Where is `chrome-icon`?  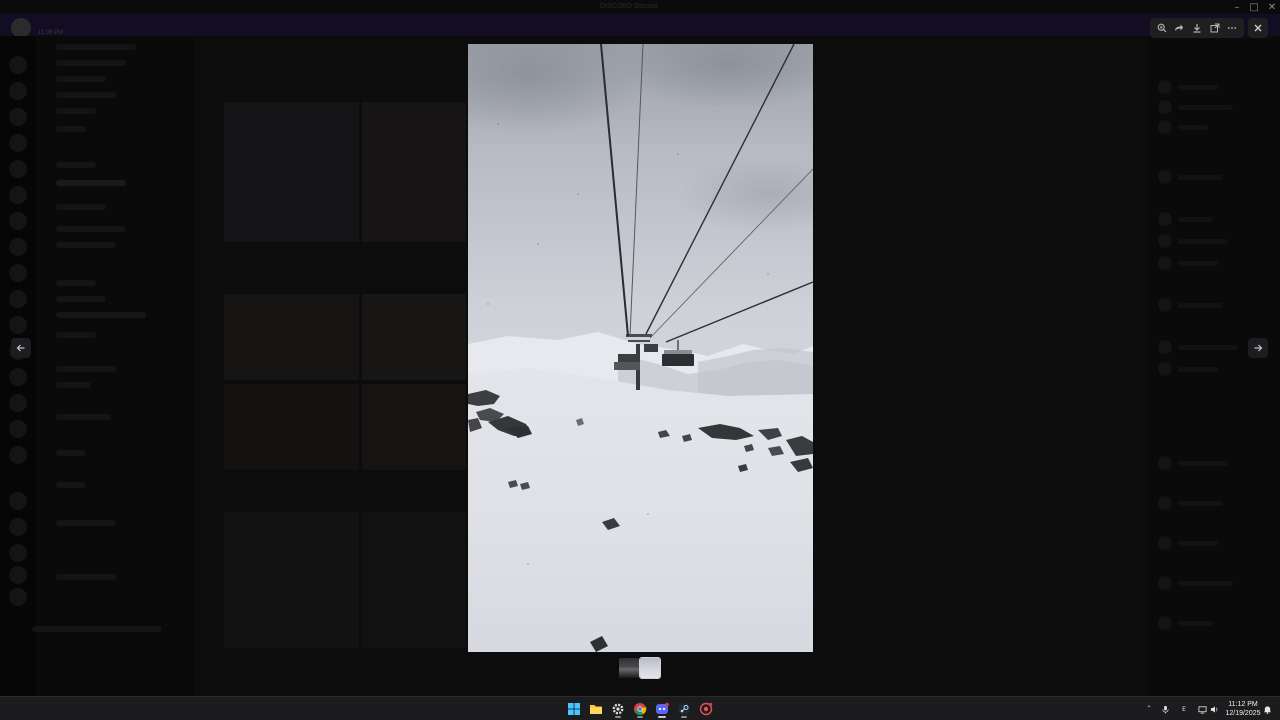
chrome-icon is located at coordinates (640, 709).